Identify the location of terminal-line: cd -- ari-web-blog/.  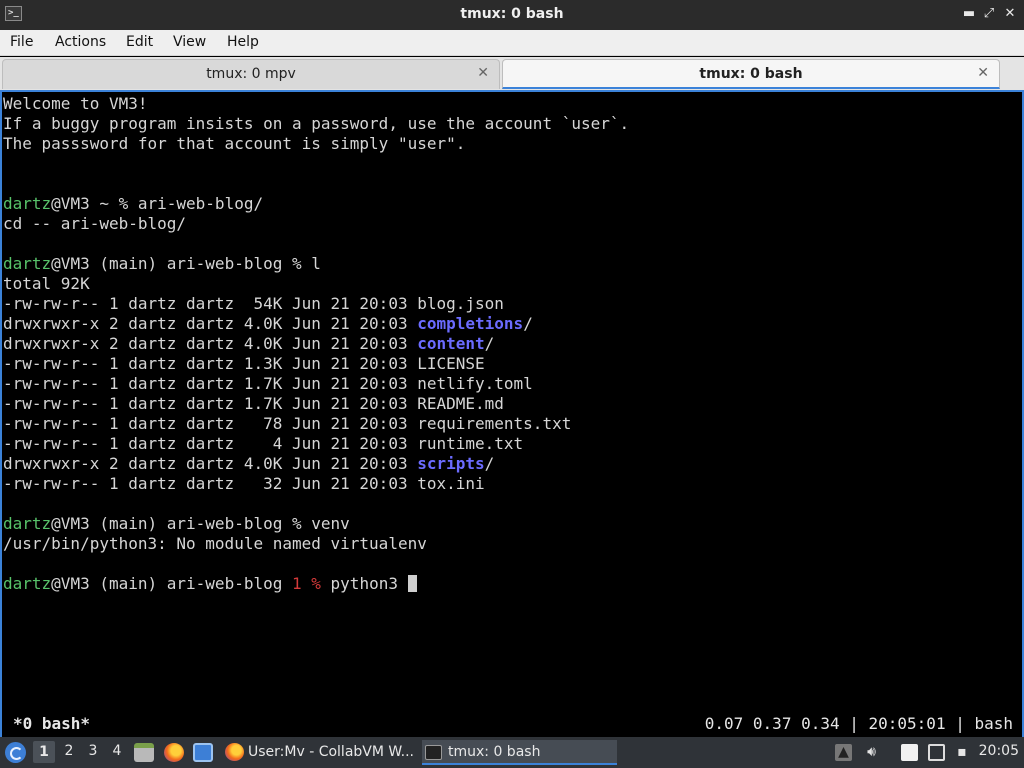
(316, 224).